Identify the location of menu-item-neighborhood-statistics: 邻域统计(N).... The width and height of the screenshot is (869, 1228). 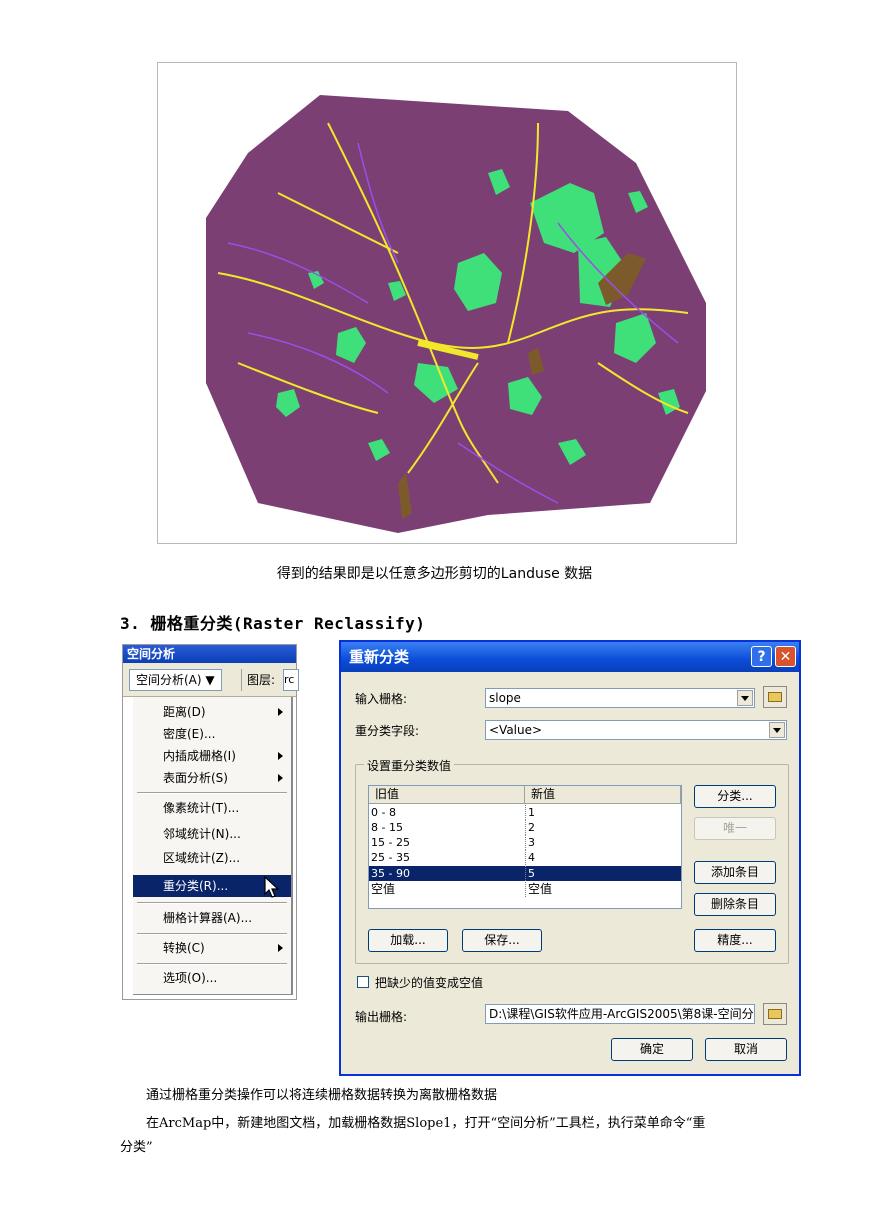
(212, 834).